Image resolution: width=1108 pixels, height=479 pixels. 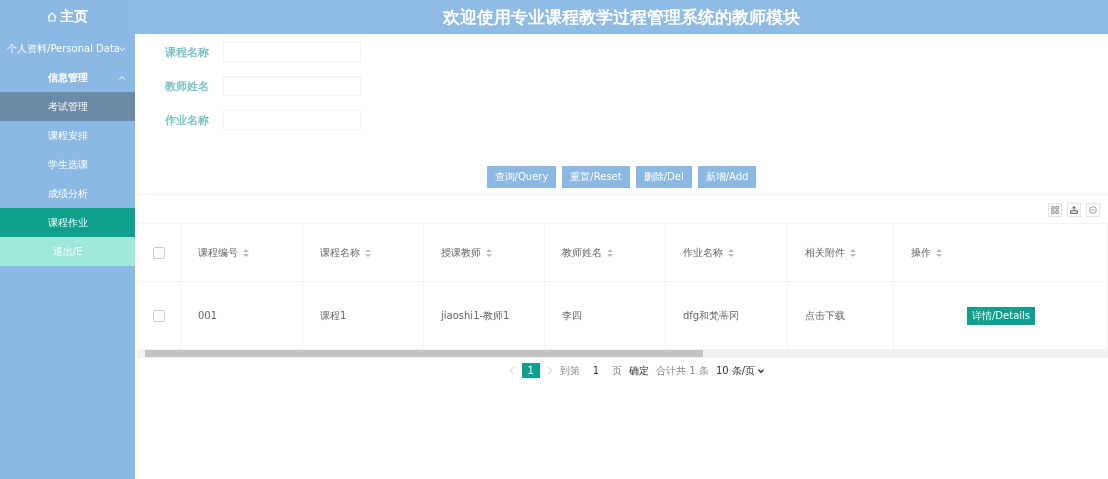 I want to click on menu-group: 信息管理, so click(x=67, y=77).